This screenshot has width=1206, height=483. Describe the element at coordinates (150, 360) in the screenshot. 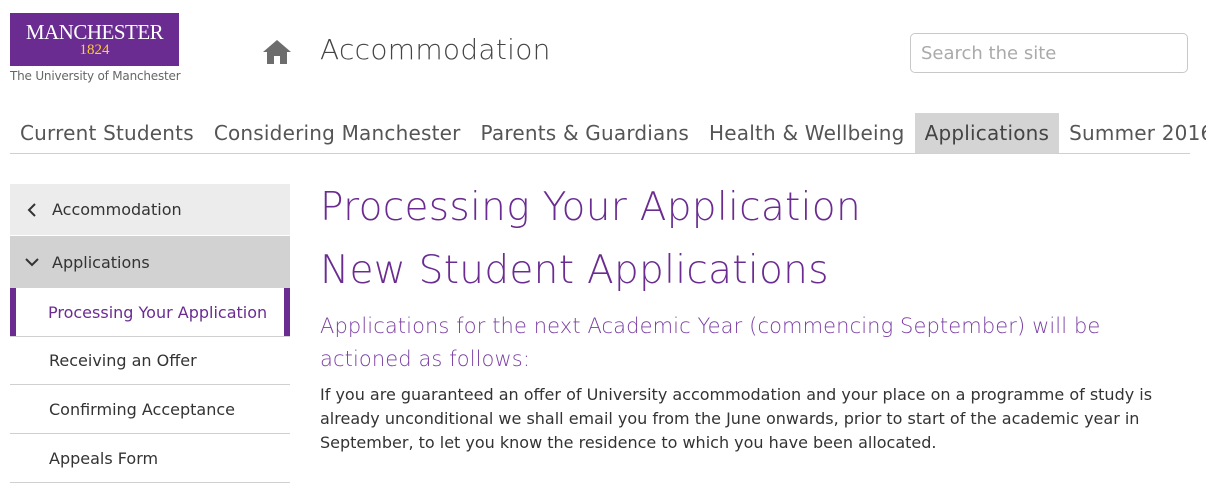

I see `sidebar-item-receiving-an-offer: Receiving an Offer` at that location.